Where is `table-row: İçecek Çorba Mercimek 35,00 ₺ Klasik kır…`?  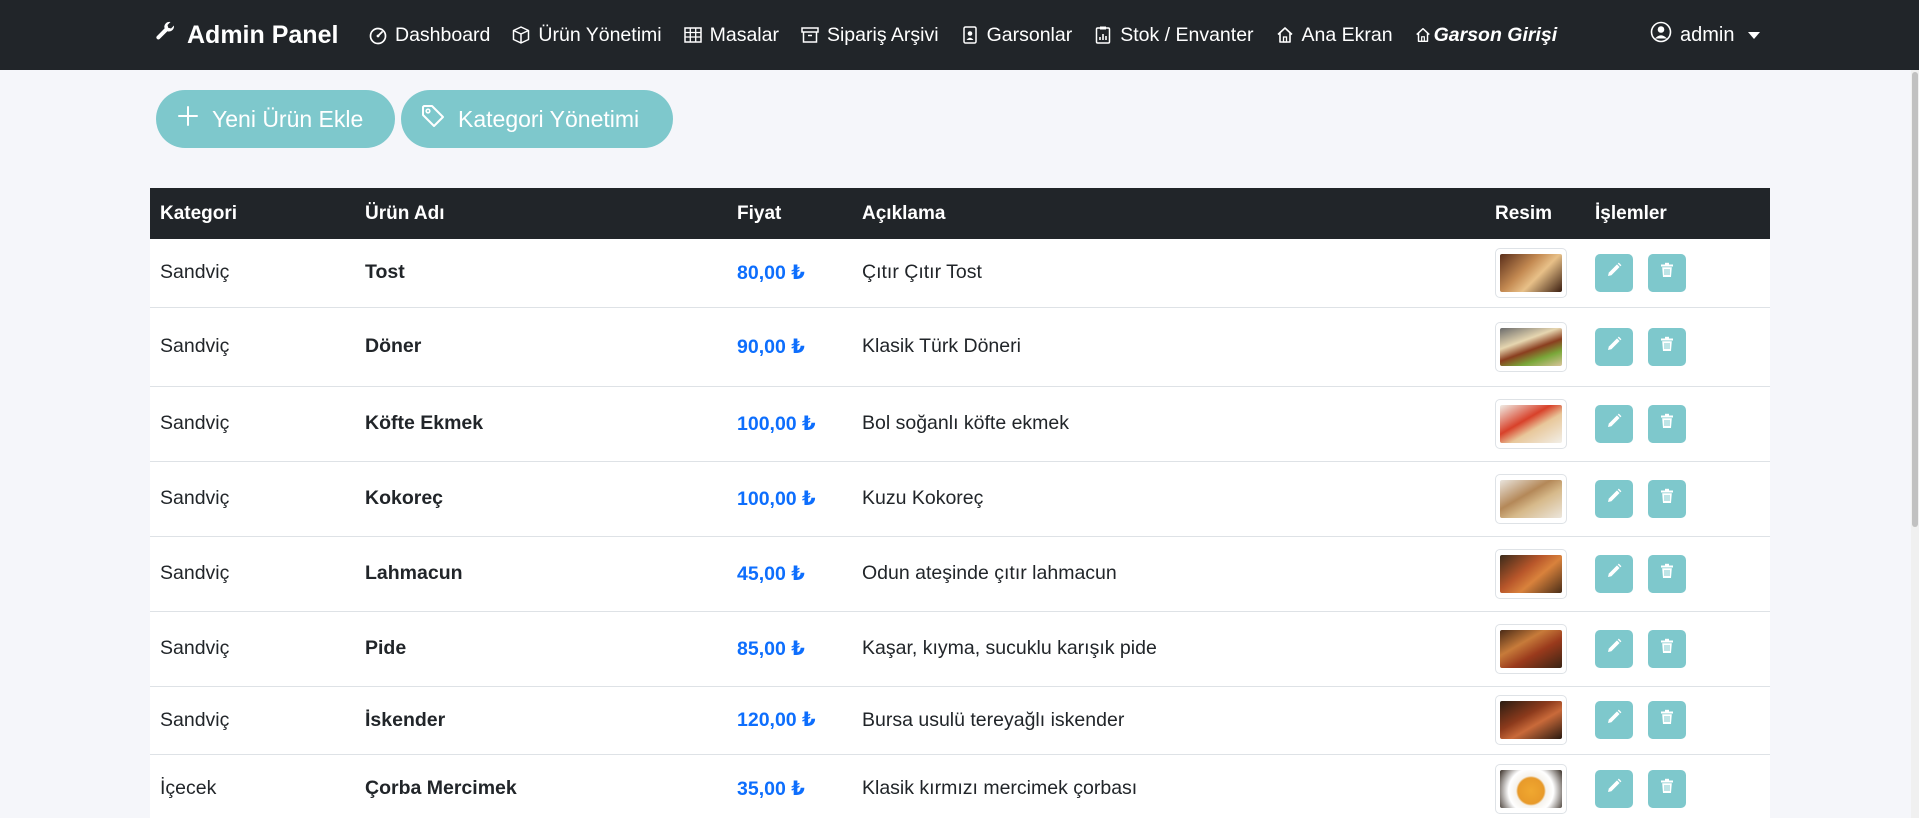 table-row: İçecek Çorba Mercimek 35,00 ₺ Klasik kır… is located at coordinates (960, 786).